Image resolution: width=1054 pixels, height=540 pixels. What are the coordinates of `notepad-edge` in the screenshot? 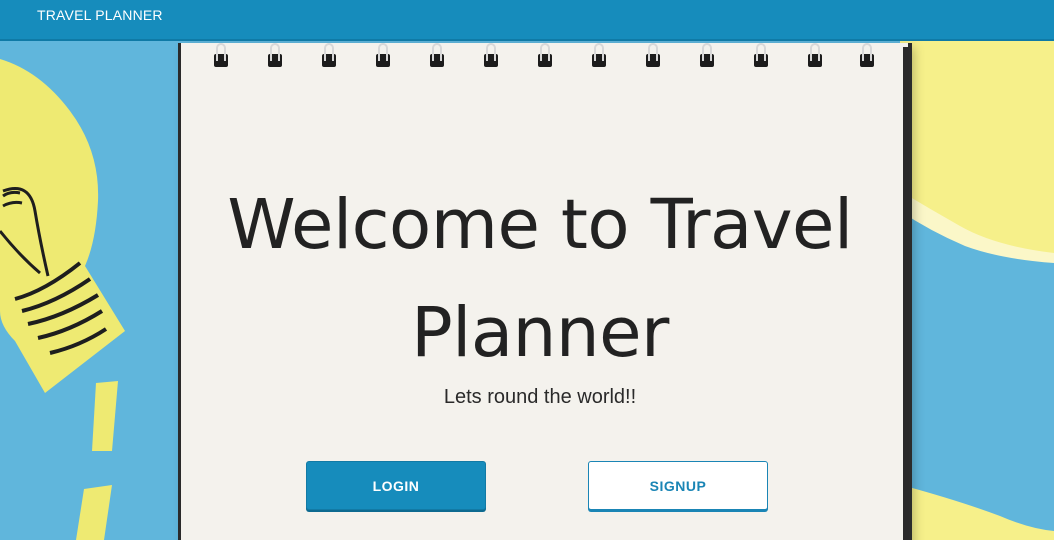 It's located at (906, 293).